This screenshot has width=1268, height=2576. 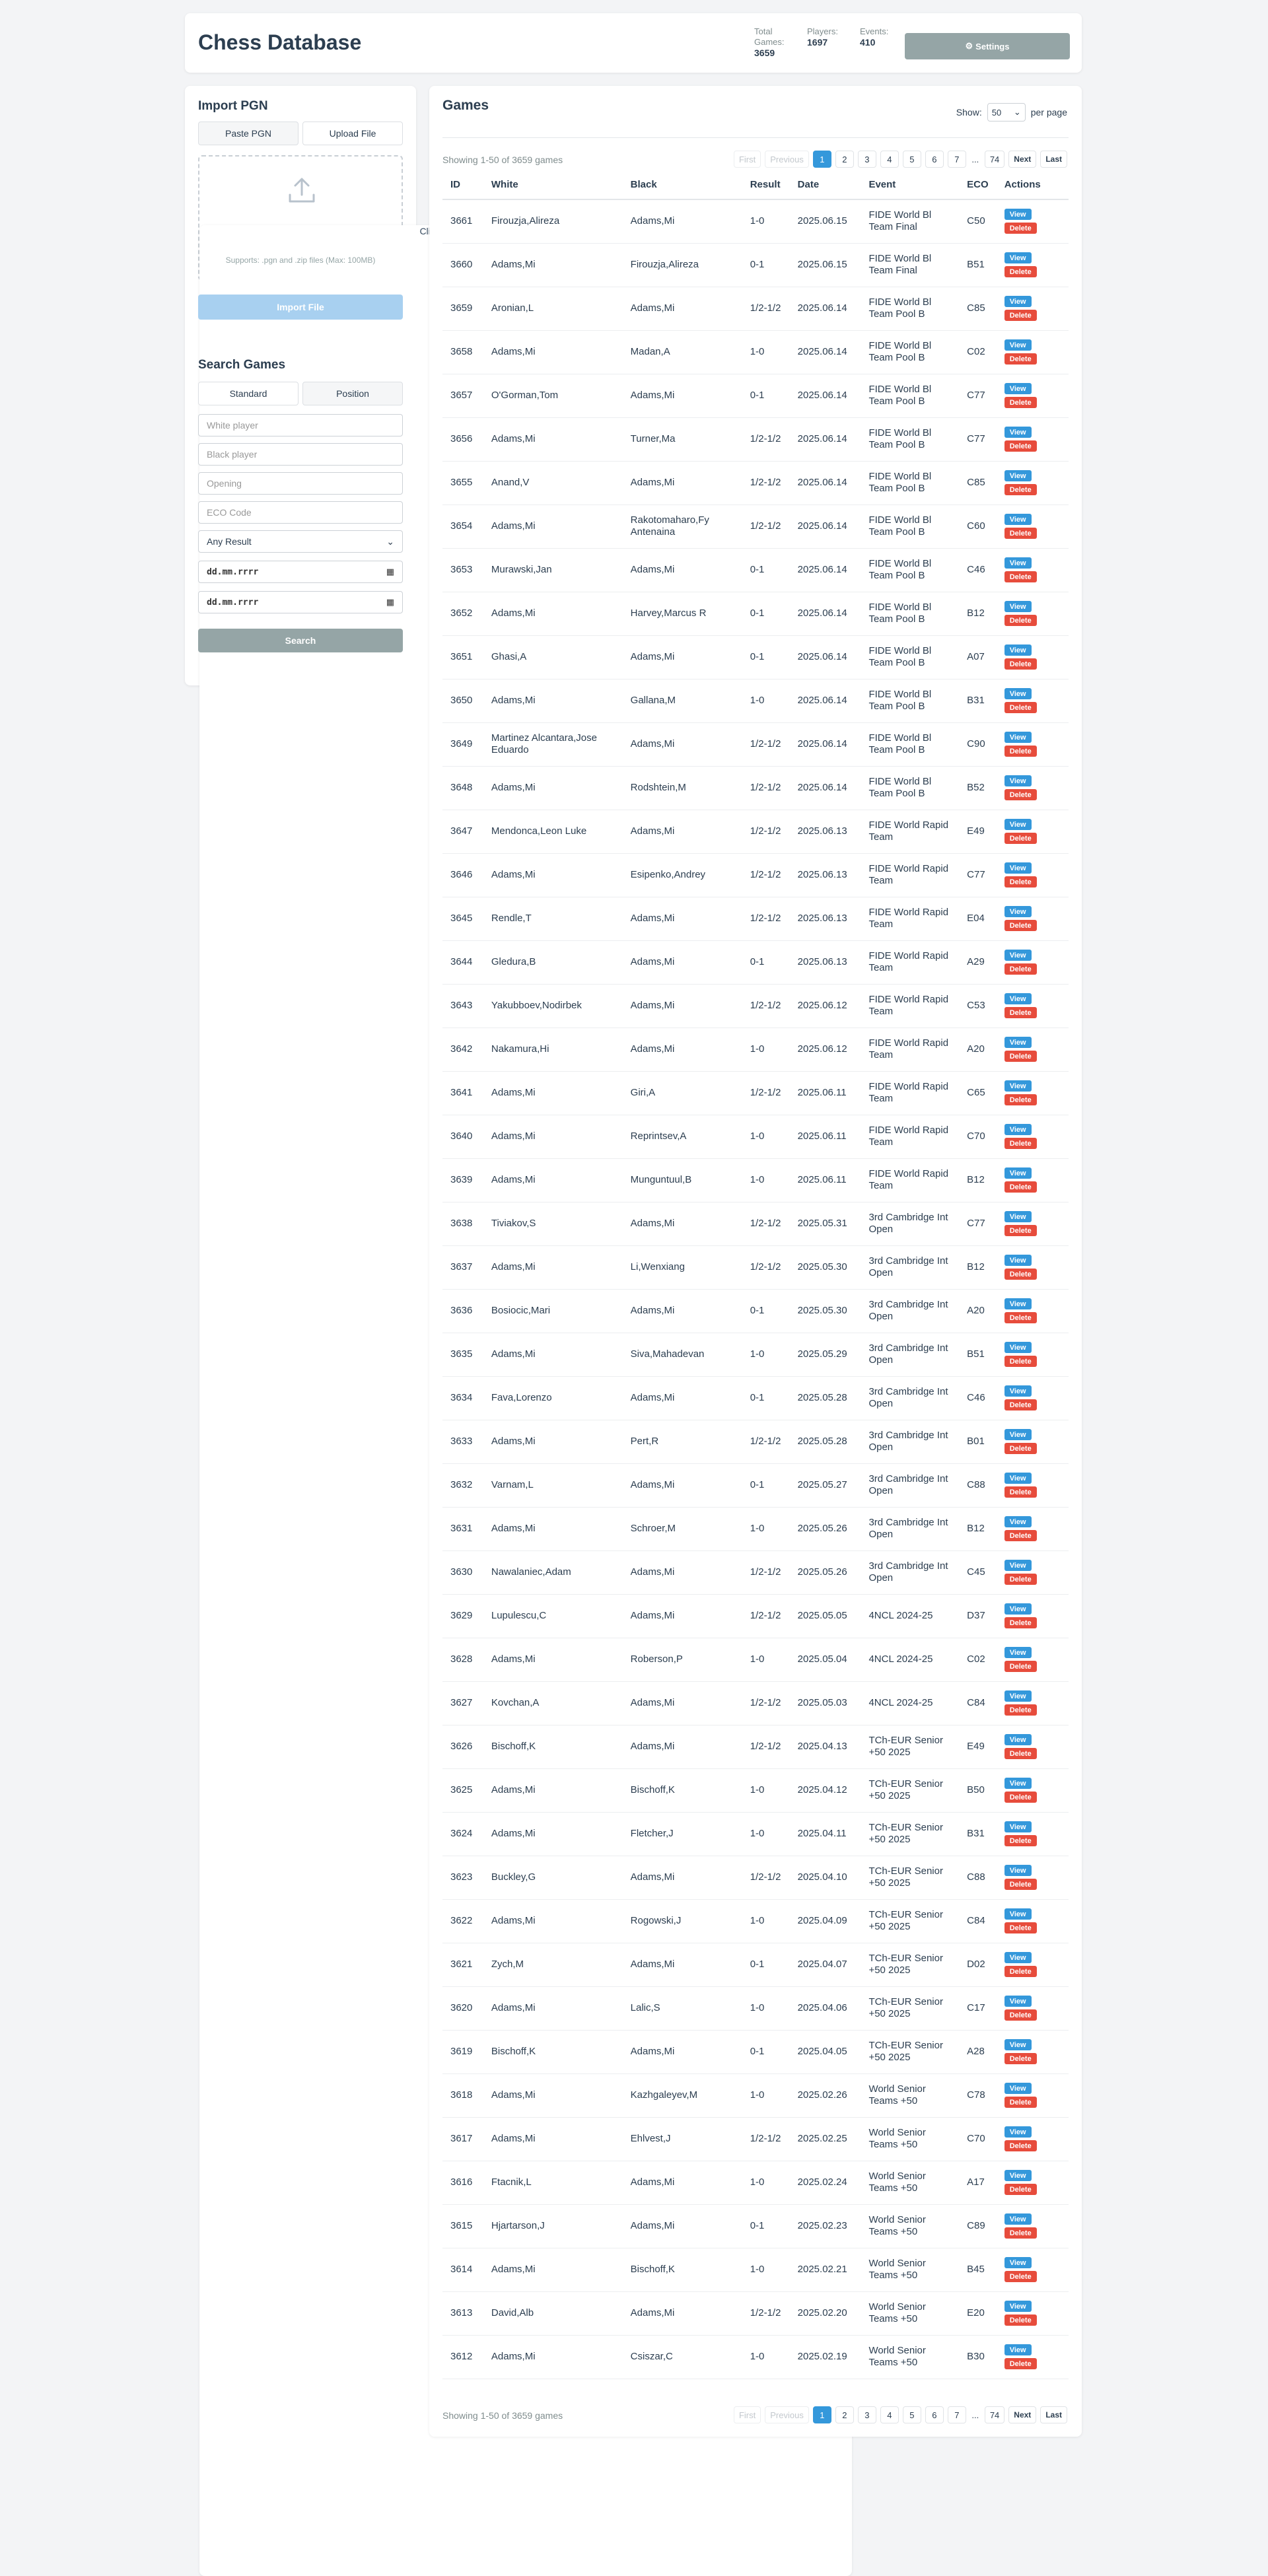 What do you see at coordinates (1053, 159) in the screenshot?
I see `last-page-button: Last` at bounding box center [1053, 159].